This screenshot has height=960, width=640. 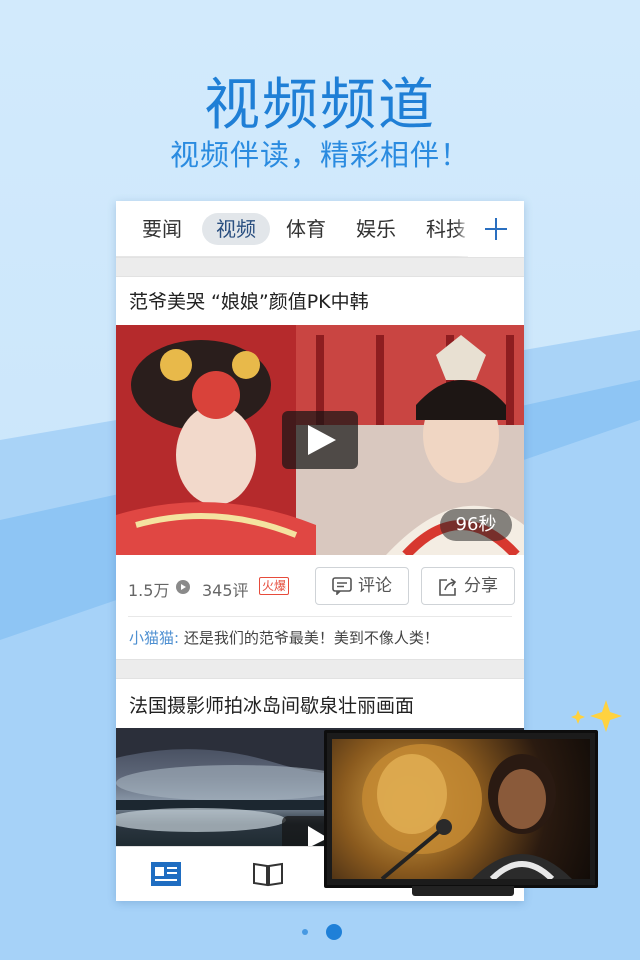 I want to click on view-count: 1.5万, so click(x=149, y=590).